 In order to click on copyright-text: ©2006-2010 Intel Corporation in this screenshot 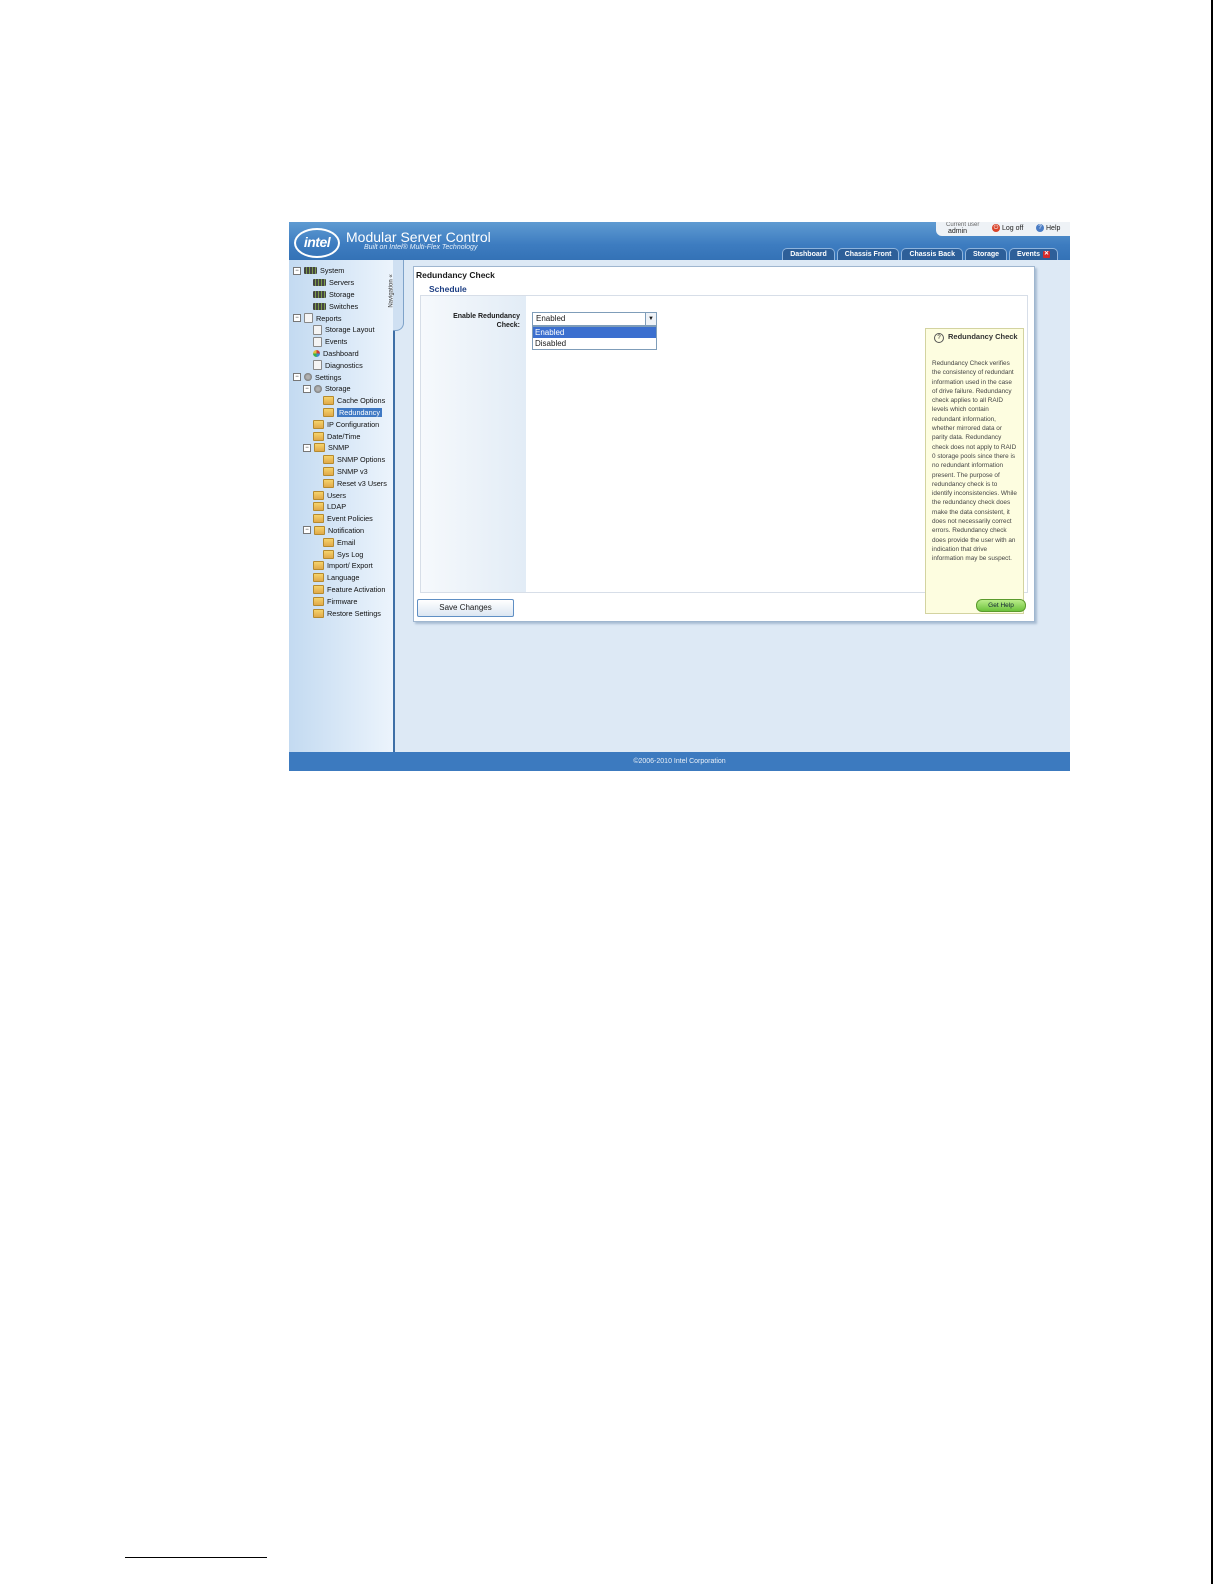, I will do `click(679, 761)`.